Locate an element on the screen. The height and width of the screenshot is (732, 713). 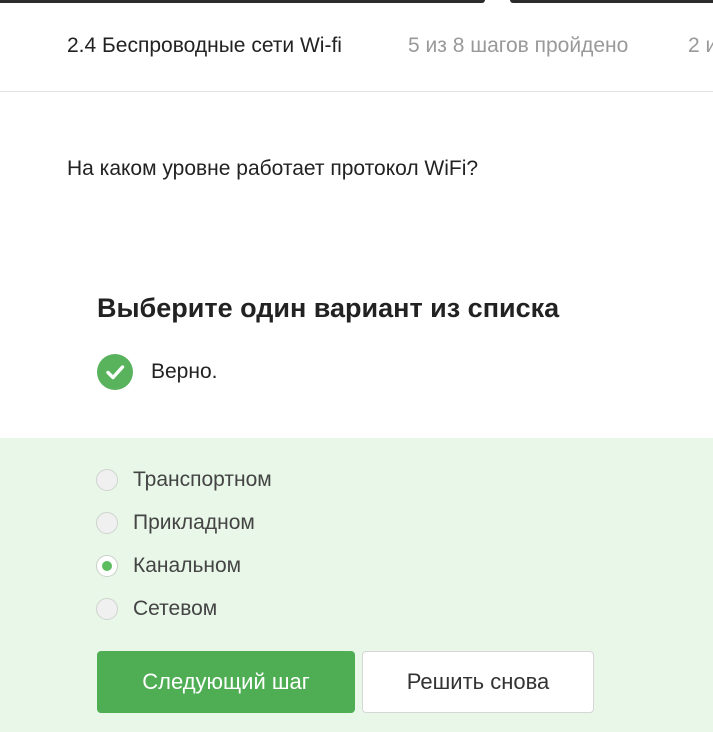
option-label: Прикладном is located at coordinates (194, 523).